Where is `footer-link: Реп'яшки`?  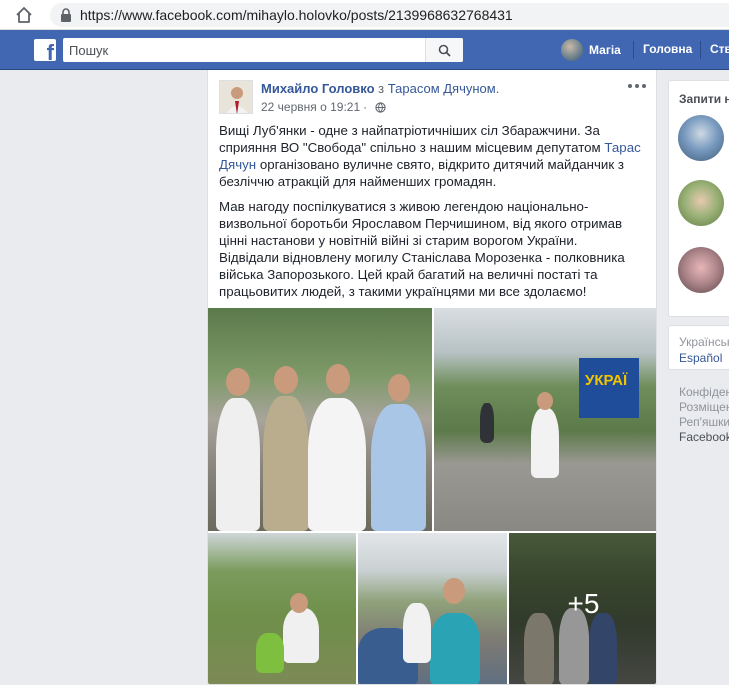
footer-link: Реп'яшки is located at coordinates (704, 422).